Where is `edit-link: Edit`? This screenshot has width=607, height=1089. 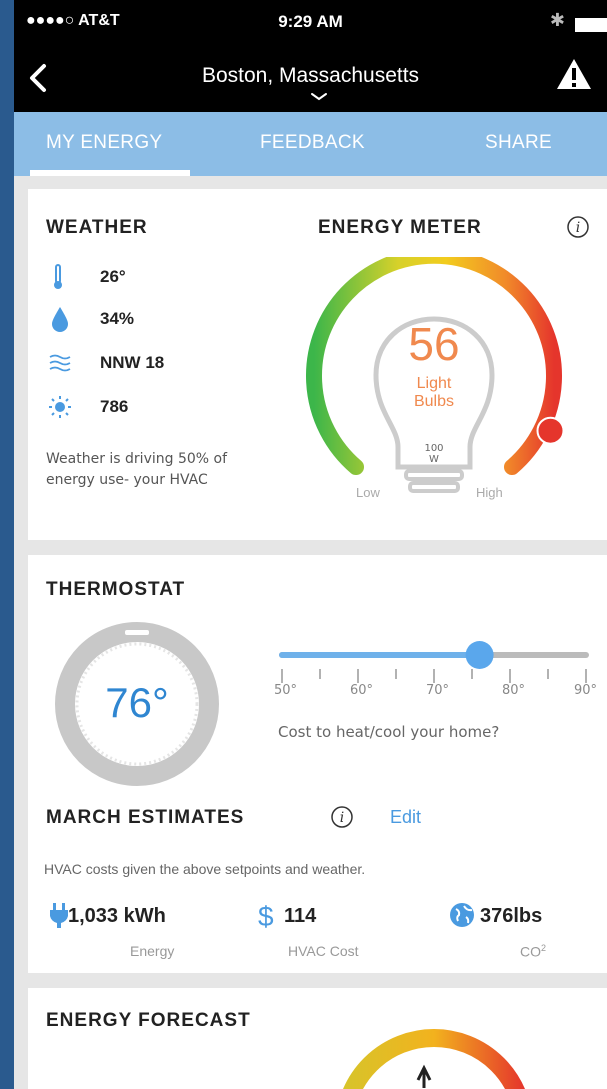
edit-link: Edit is located at coordinates (405, 817).